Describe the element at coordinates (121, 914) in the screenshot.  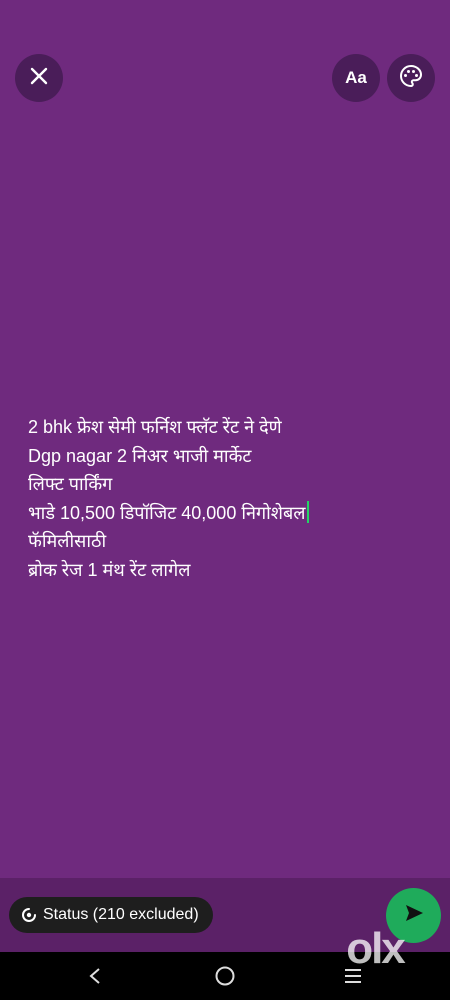
I see `status-audience-label: Status (210 excluded)` at that location.